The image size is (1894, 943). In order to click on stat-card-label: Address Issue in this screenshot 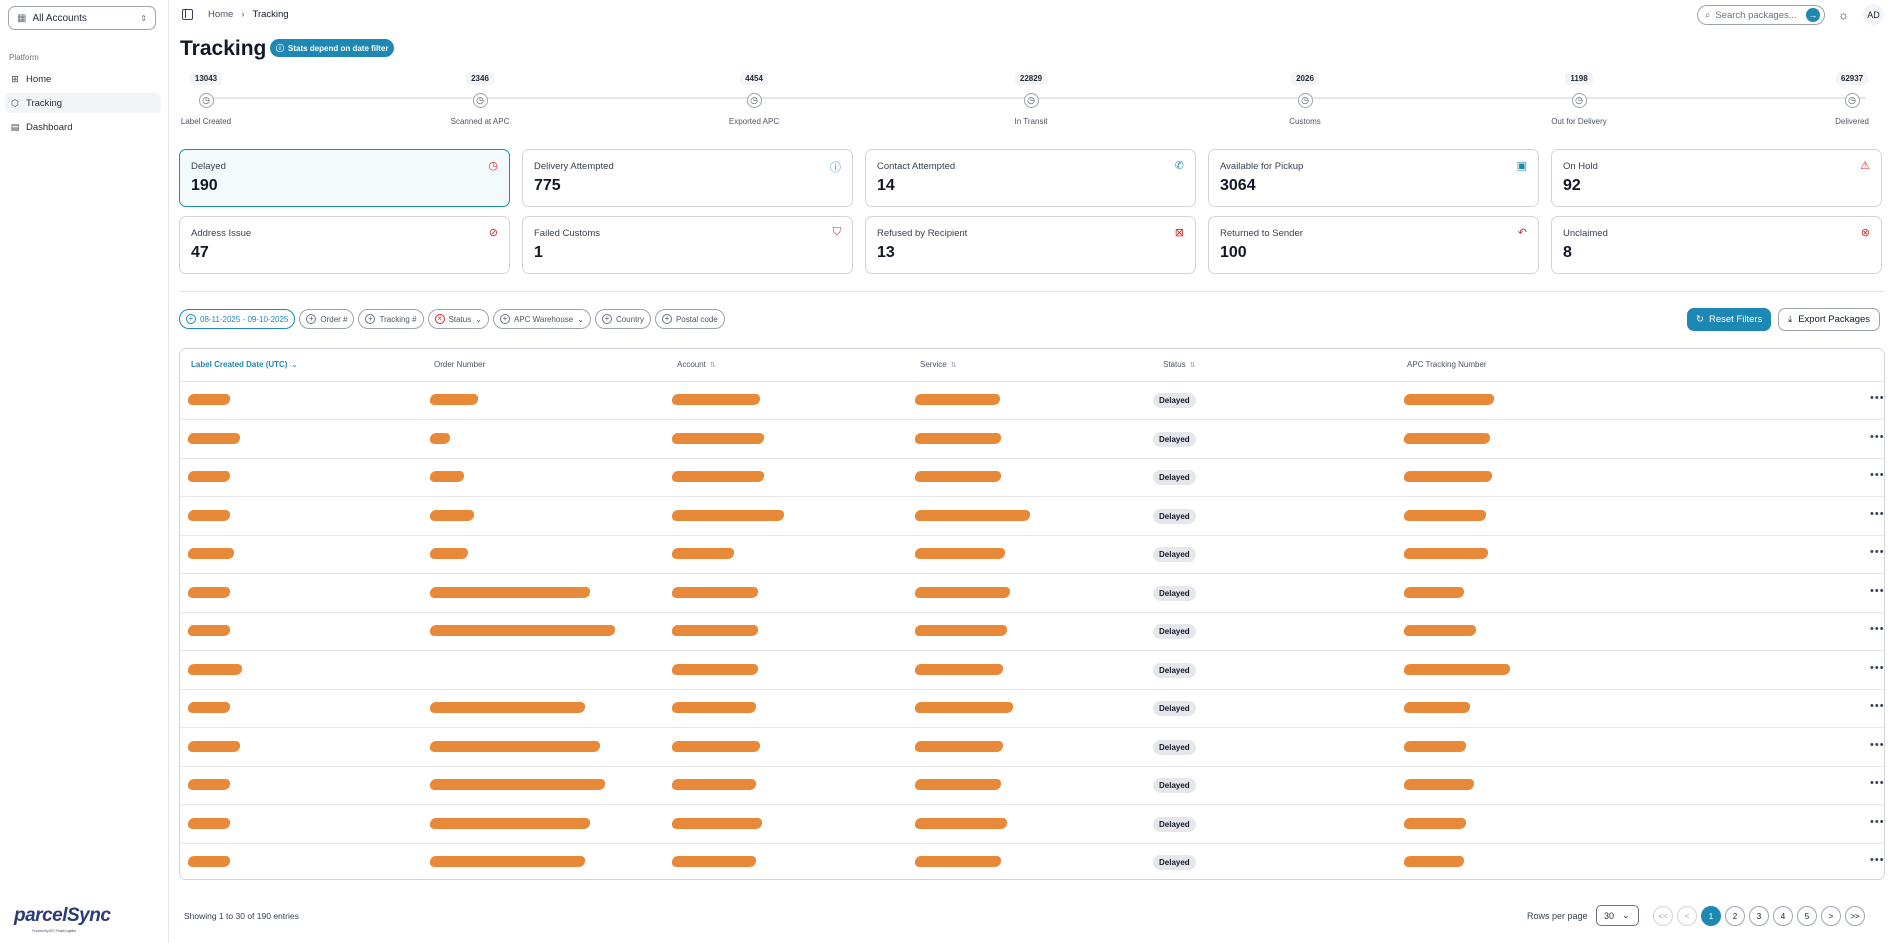, I will do `click(221, 233)`.